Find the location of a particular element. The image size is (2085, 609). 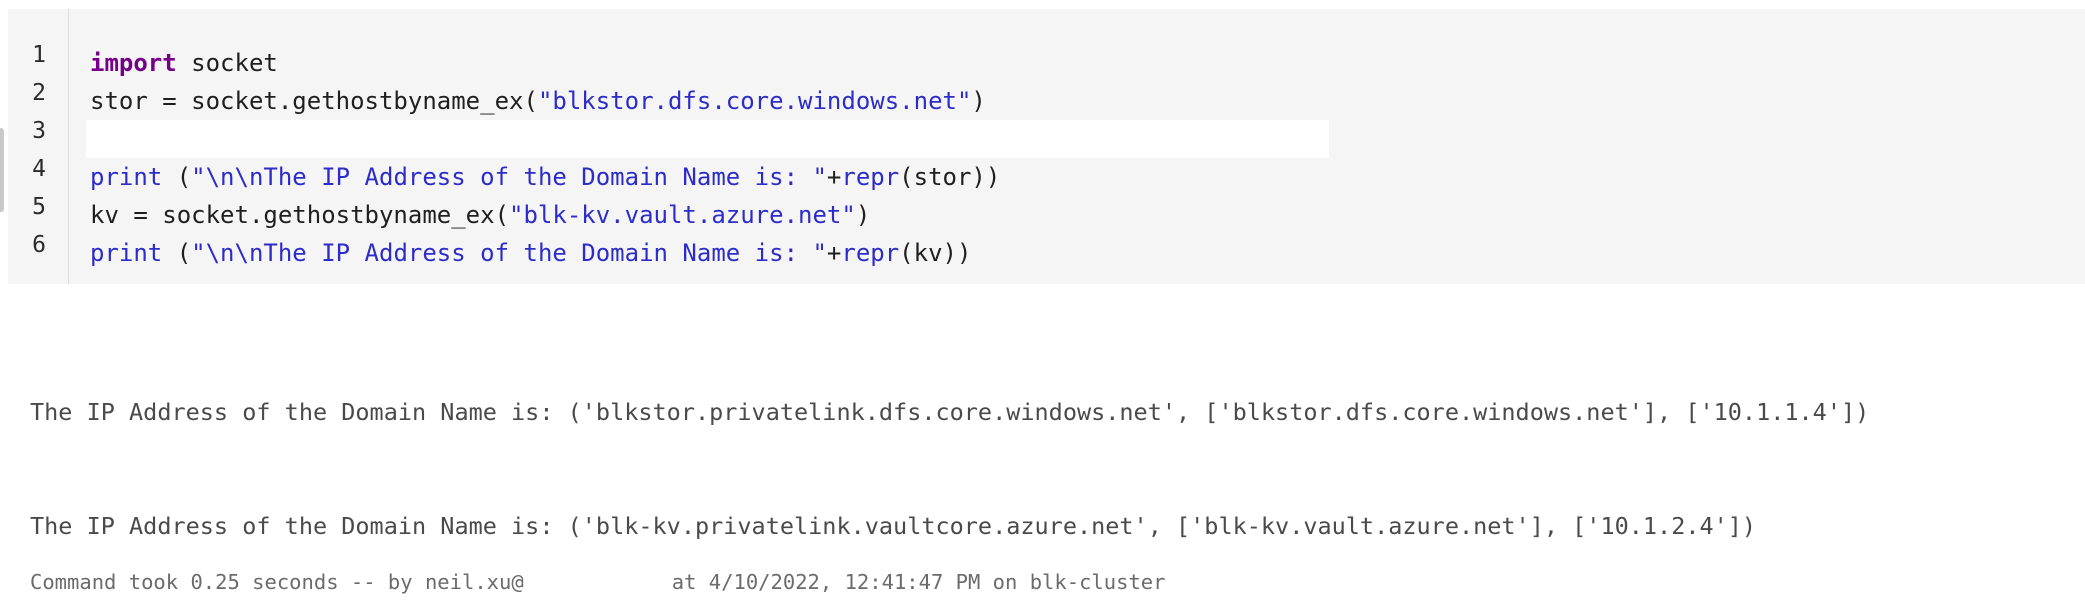

line-number-gutter: 1 2 3 4 5 6 is located at coordinates (38, 146).